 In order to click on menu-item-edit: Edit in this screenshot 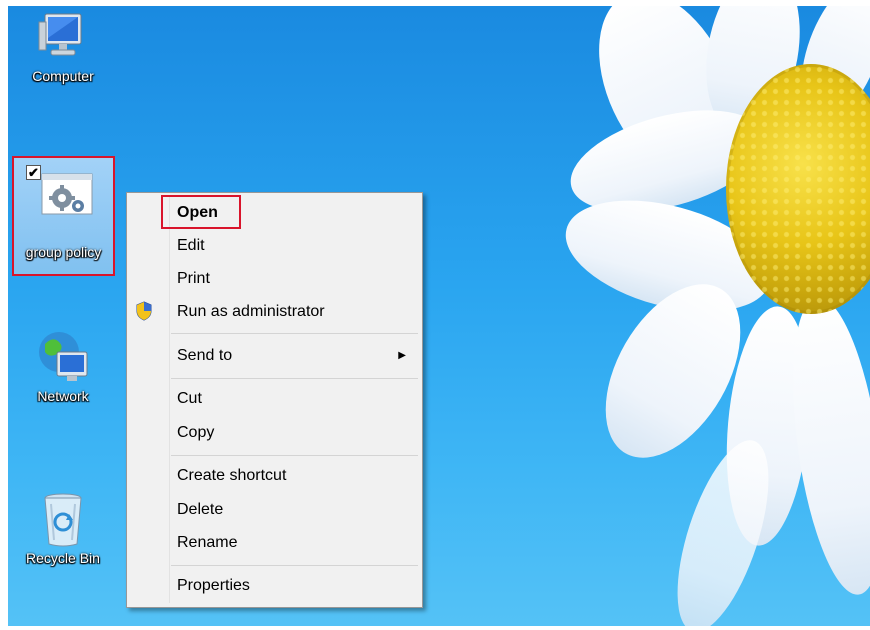, I will do `click(294, 246)`.